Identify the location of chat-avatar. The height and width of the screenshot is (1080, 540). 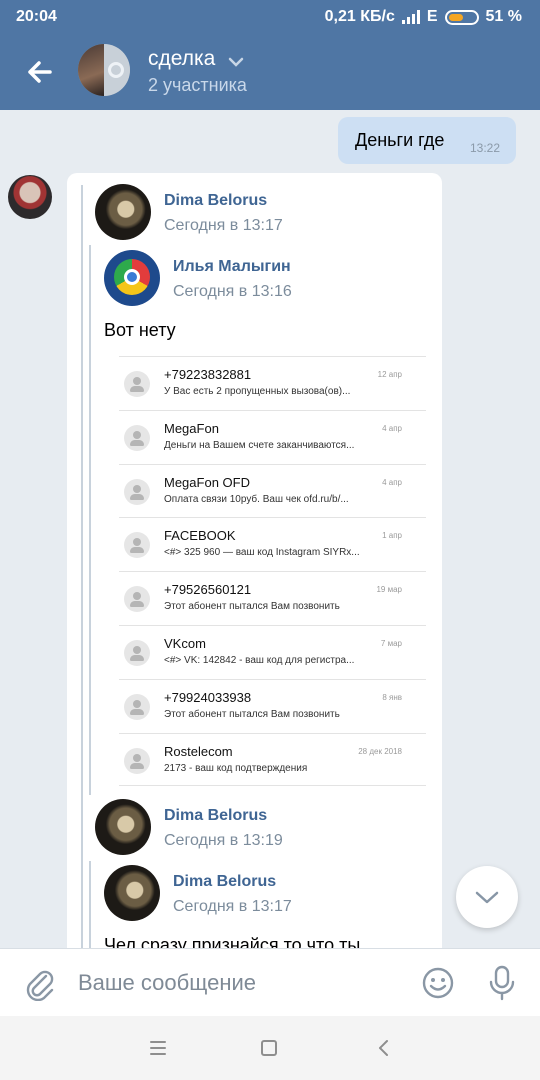
(104, 70).